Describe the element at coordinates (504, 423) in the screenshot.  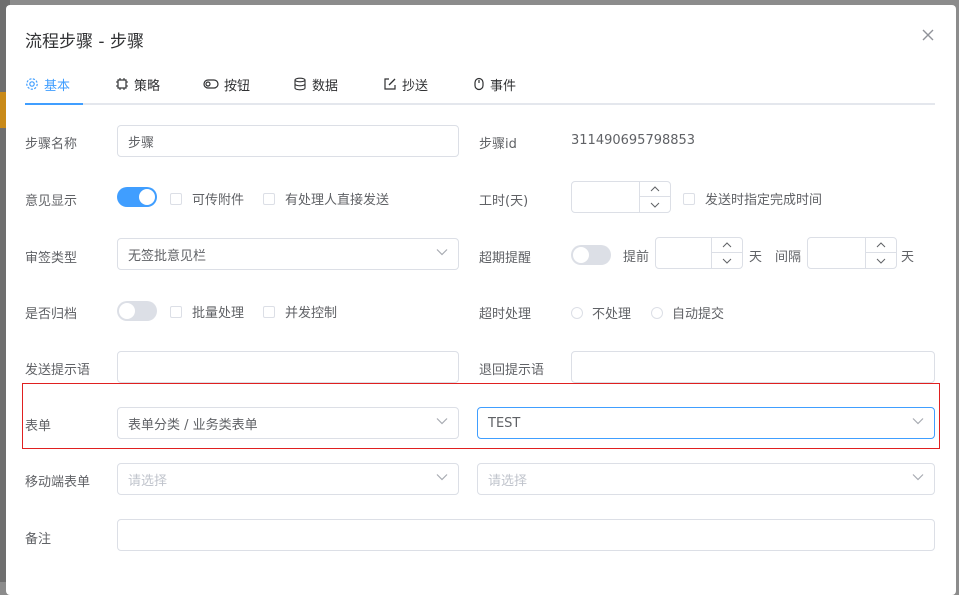
I see `select-value: TEST` at that location.